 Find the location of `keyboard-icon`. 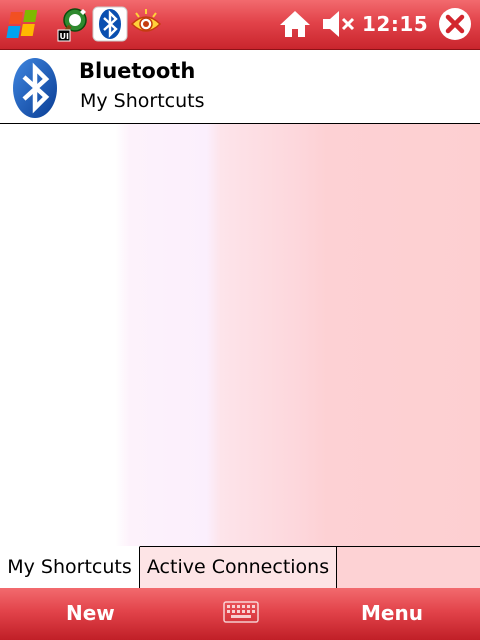

keyboard-icon is located at coordinates (241, 612).